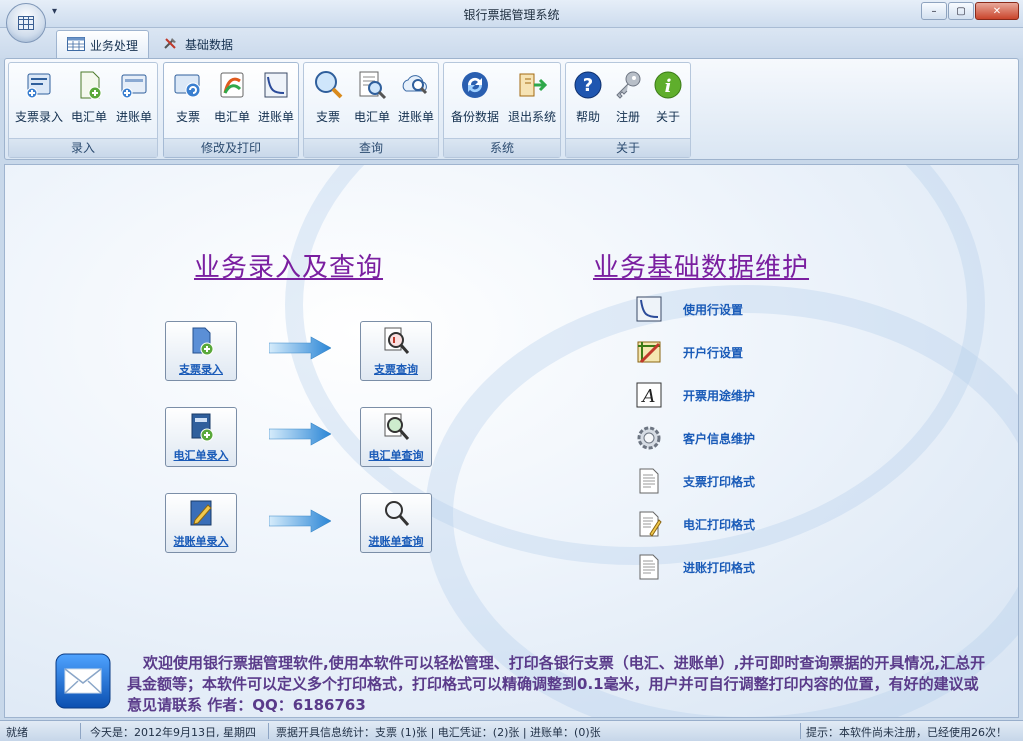 This screenshot has height=741, width=1023. I want to click on cloud-search-icon, so click(415, 85).